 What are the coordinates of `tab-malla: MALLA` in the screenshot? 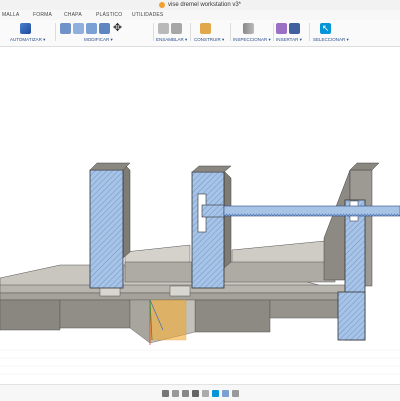 It's located at (10, 15).